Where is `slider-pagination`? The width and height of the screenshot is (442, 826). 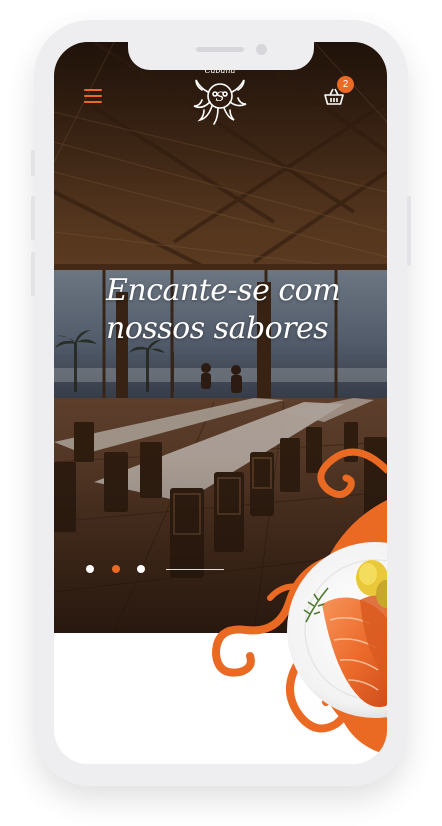 slider-pagination is located at coordinates (156, 570).